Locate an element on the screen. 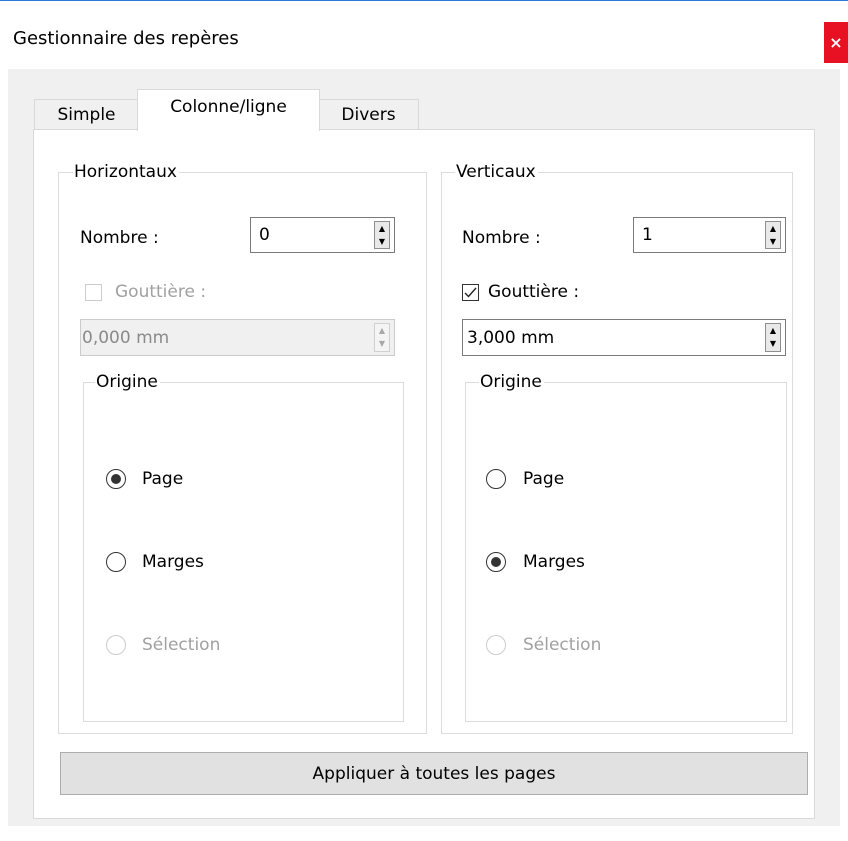  horizontal-gutter-spin-buttons: ▲ ▼ is located at coordinates (382, 337).